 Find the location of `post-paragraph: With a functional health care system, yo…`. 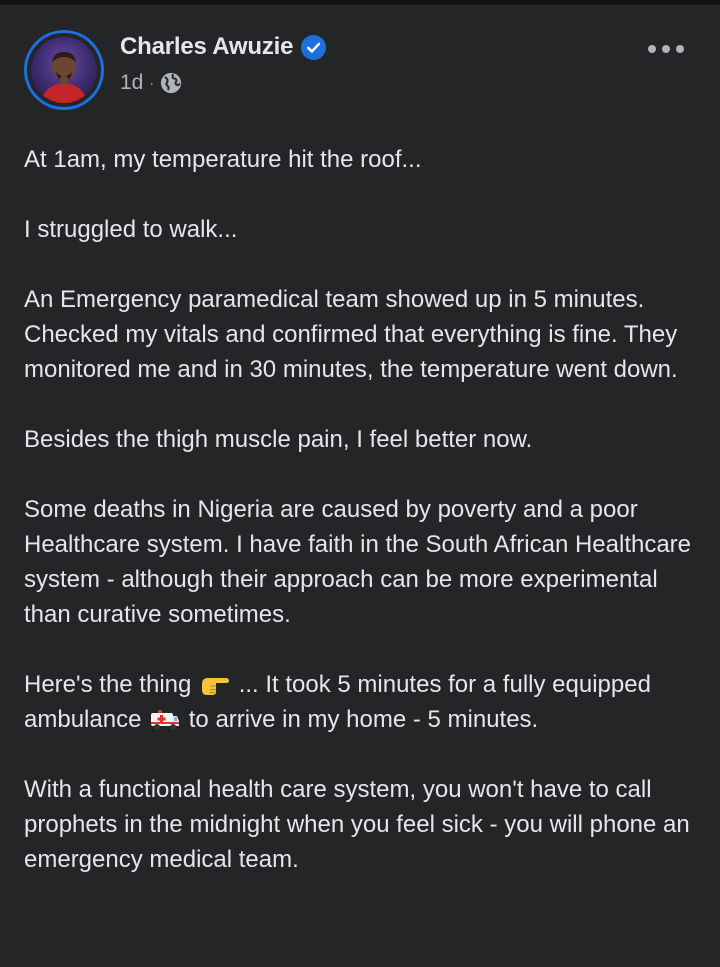

post-paragraph: With a functional health care system, yo… is located at coordinates (357, 824).